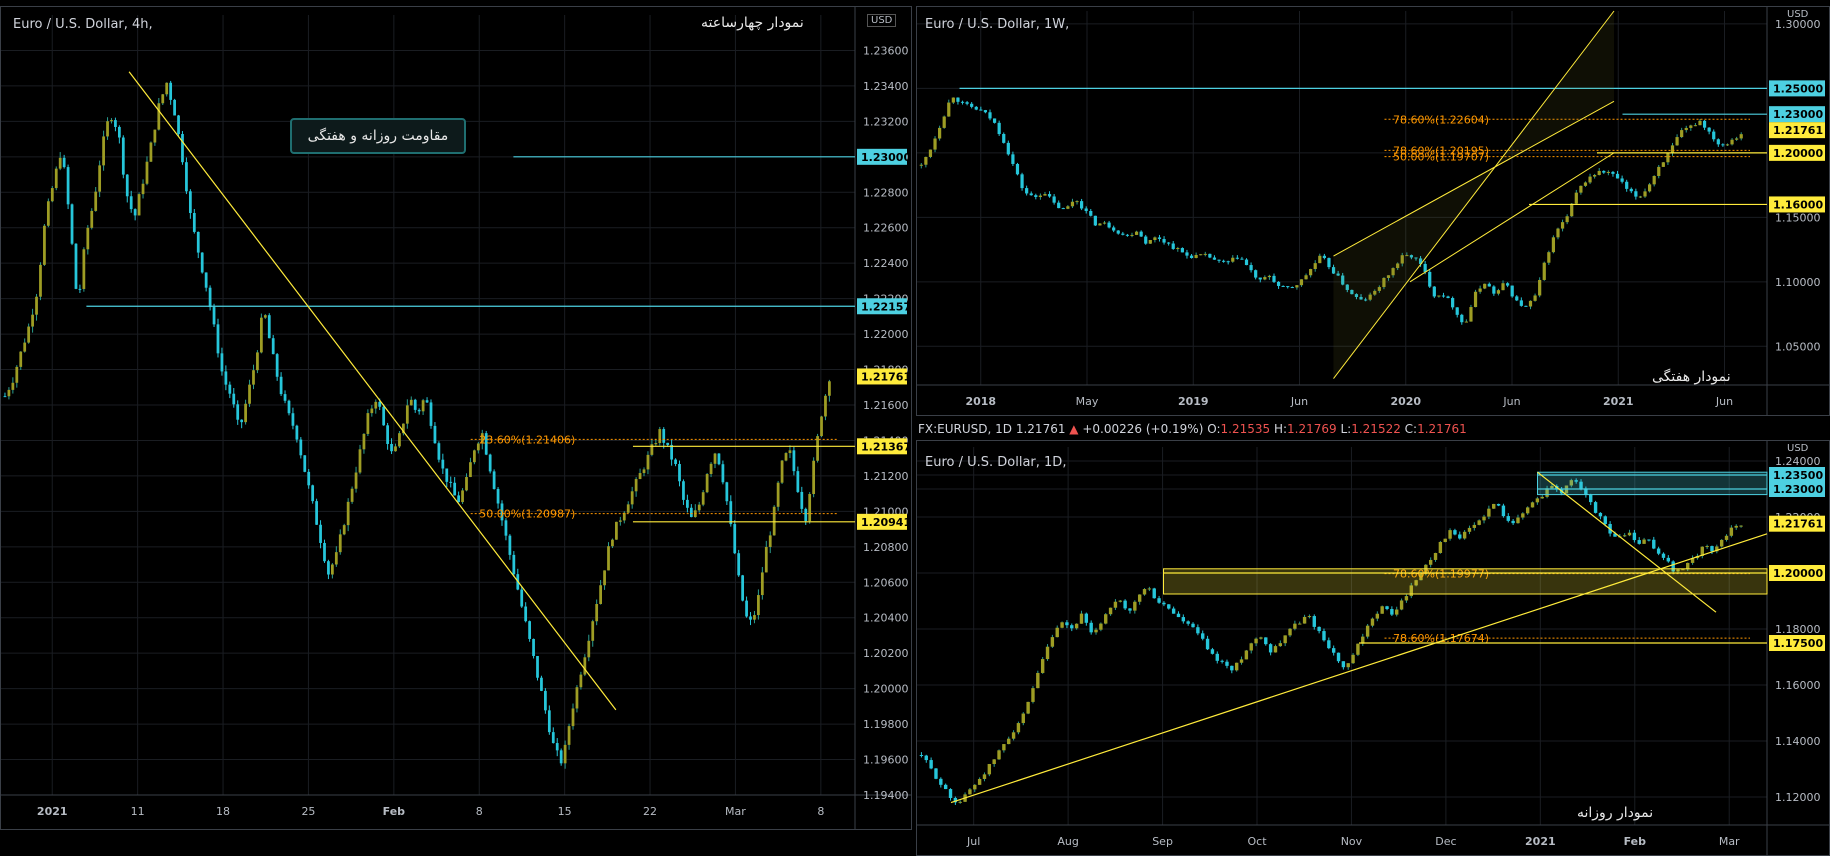 The image size is (1830, 856). What do you see at coordinates (479, 811) in the screenshot?
I see `x-tick-label: 8` at bounding box center [479, 811].